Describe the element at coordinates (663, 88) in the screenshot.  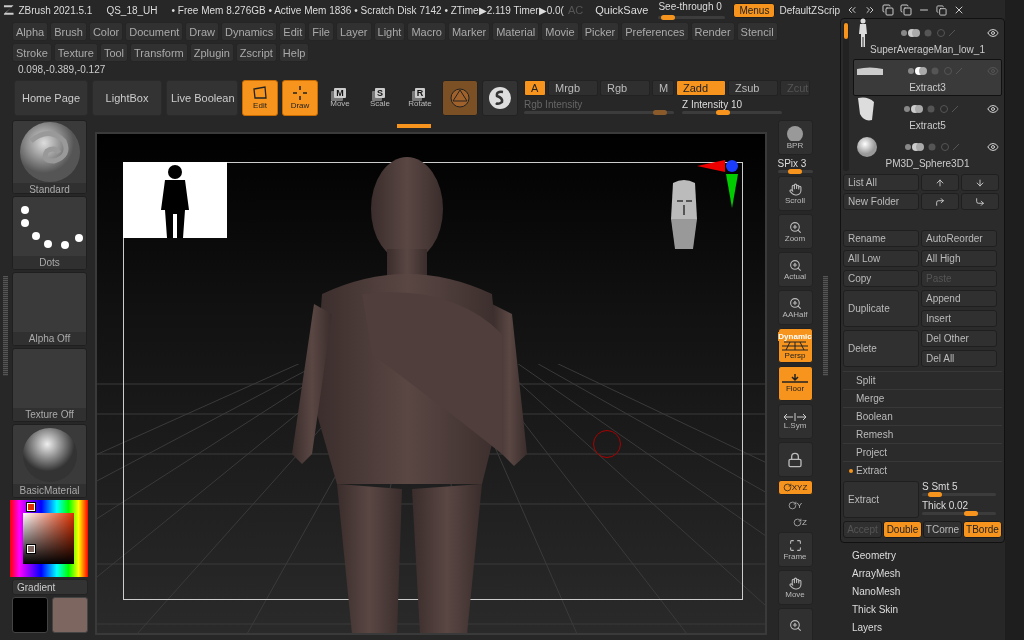
I see `mode-toggle: M` at that location.